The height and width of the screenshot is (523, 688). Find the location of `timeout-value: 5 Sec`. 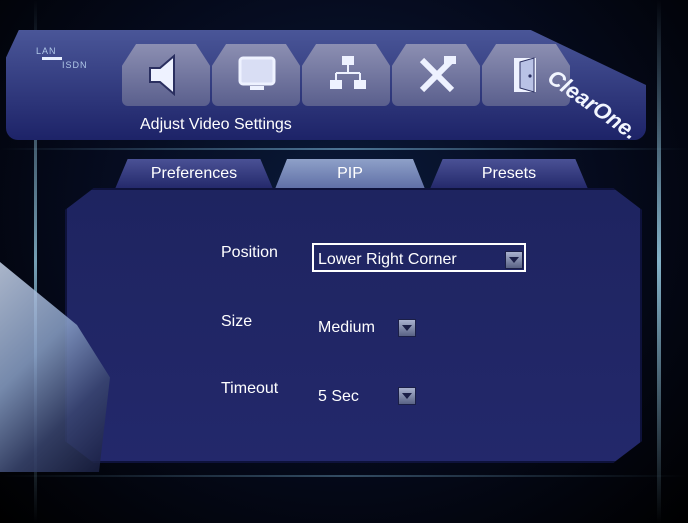

timeout-value: 5 Sec is located at coordinates (338, 396).